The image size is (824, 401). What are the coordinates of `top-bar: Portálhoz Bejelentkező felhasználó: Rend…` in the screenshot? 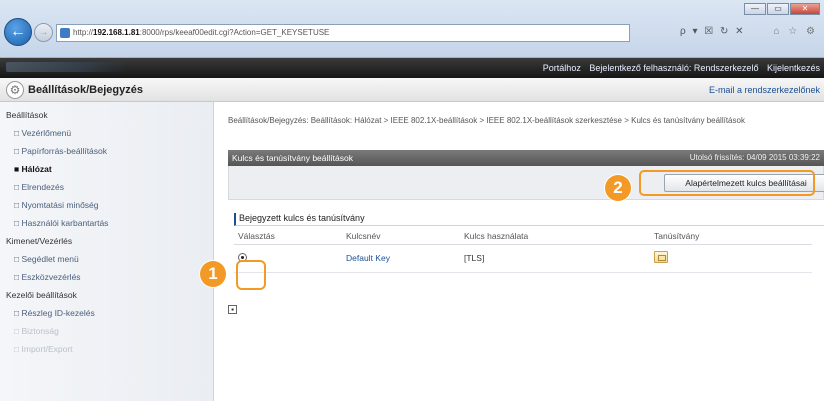 It's located at (412, 68).